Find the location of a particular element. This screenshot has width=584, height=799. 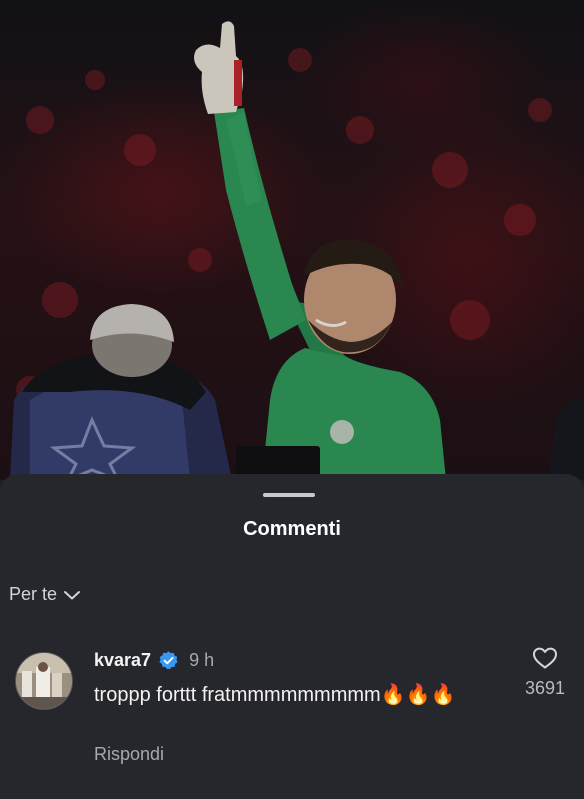

comment-author-row: kvara7 9 h is located at coordinates (154, 660).